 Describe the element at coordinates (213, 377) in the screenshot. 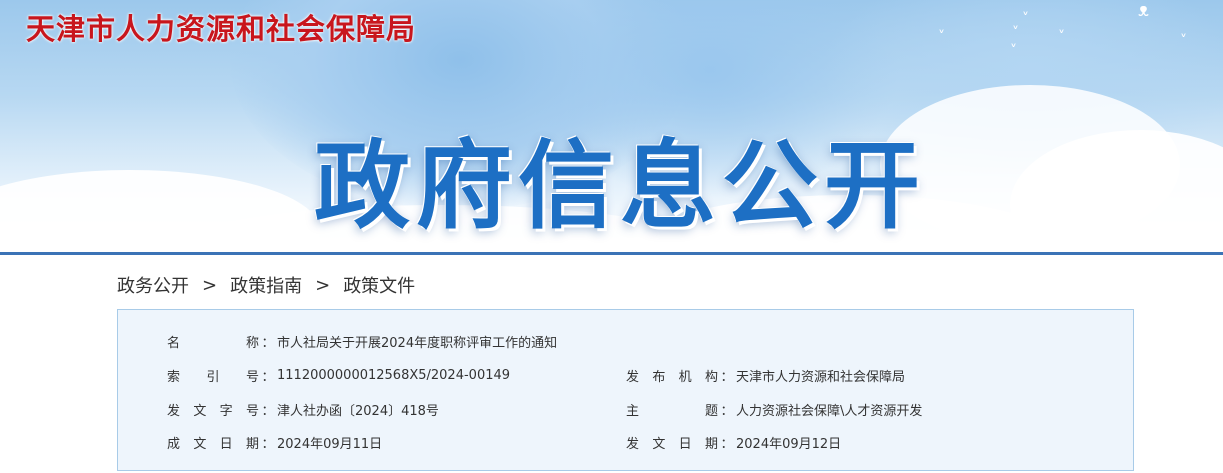

I see `index-number-label: 索引号` at that location.